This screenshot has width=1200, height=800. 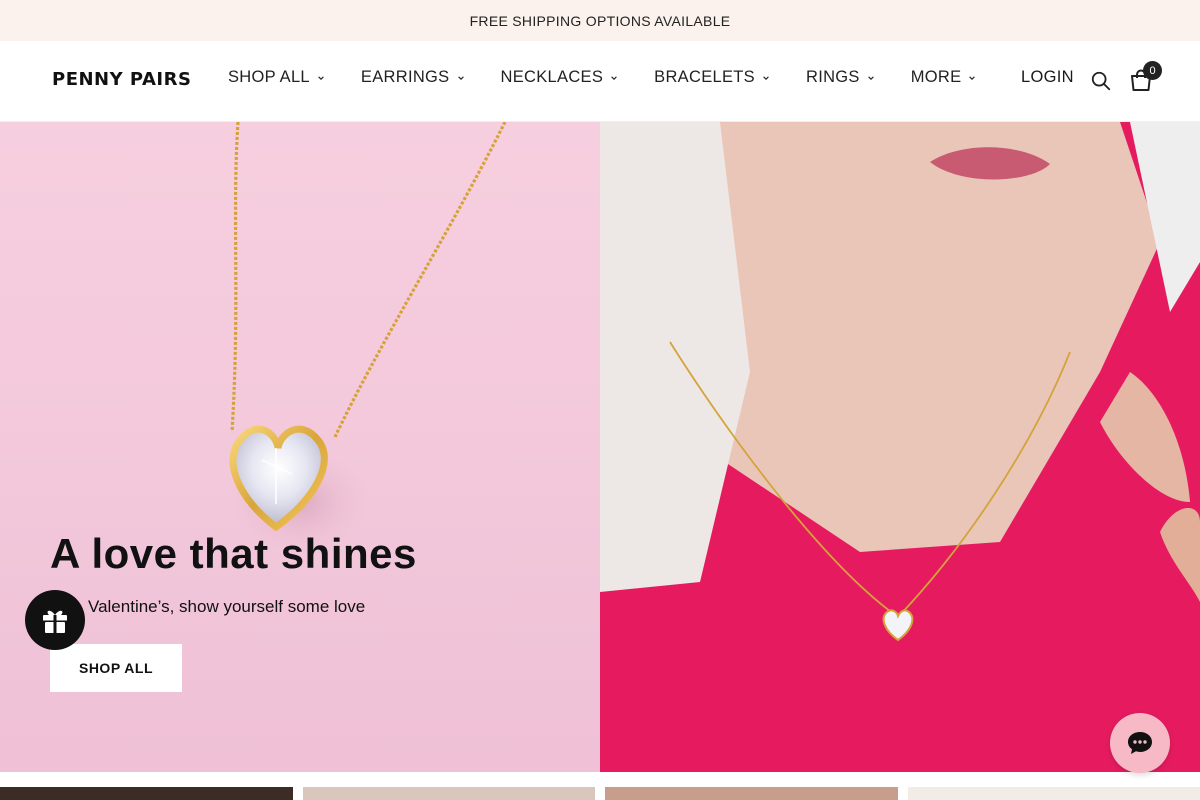 I want to click on nav-earrings: EARRINGS, so click(x=413, y=77).